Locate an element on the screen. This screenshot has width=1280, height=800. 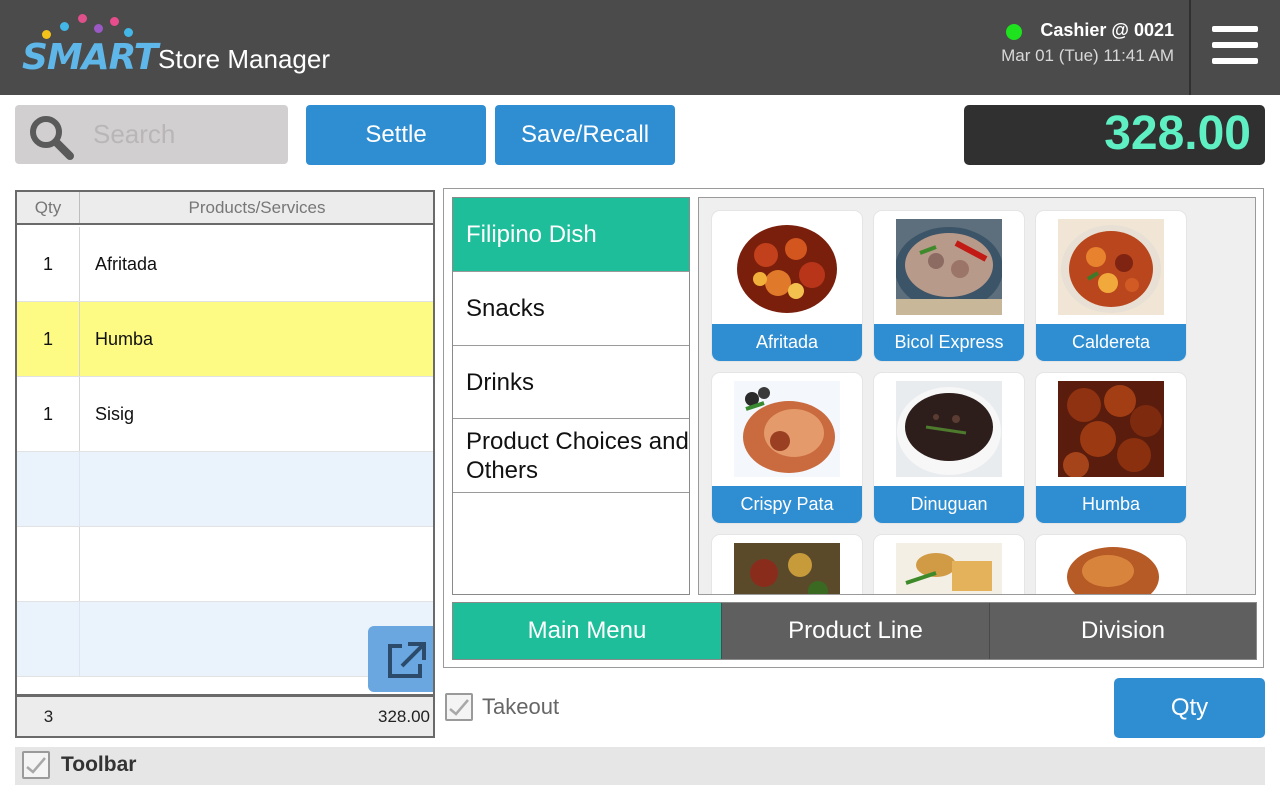
logo-brand: SMART is located at coordinates (90, 57).